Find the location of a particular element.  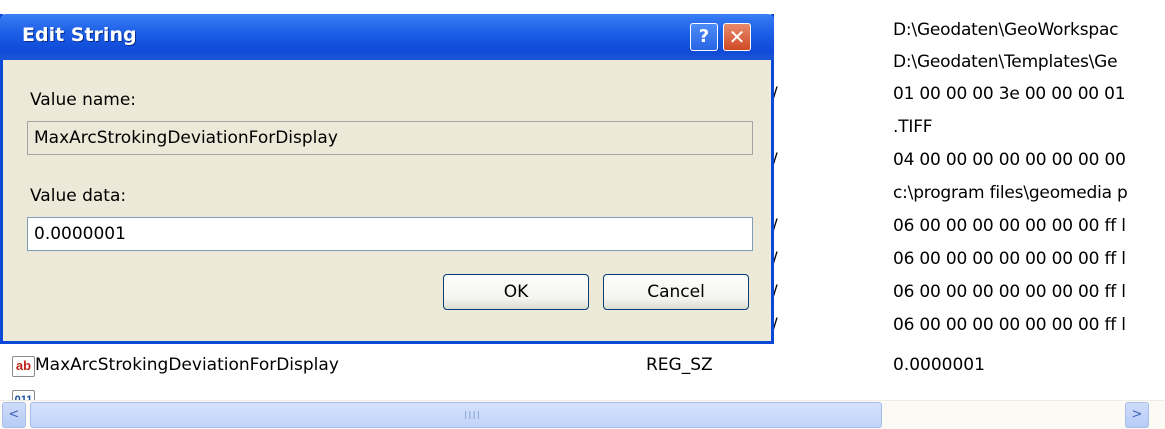

value-data-cell: 04 00 00 00 00 00 00 00 00 is located at coordinates (1009, 160).